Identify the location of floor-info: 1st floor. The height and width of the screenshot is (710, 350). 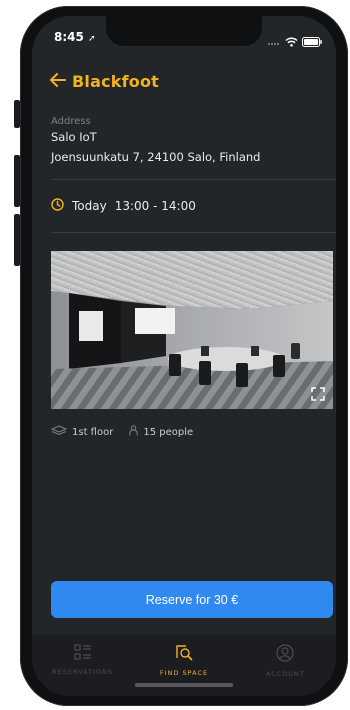
(82, 432).